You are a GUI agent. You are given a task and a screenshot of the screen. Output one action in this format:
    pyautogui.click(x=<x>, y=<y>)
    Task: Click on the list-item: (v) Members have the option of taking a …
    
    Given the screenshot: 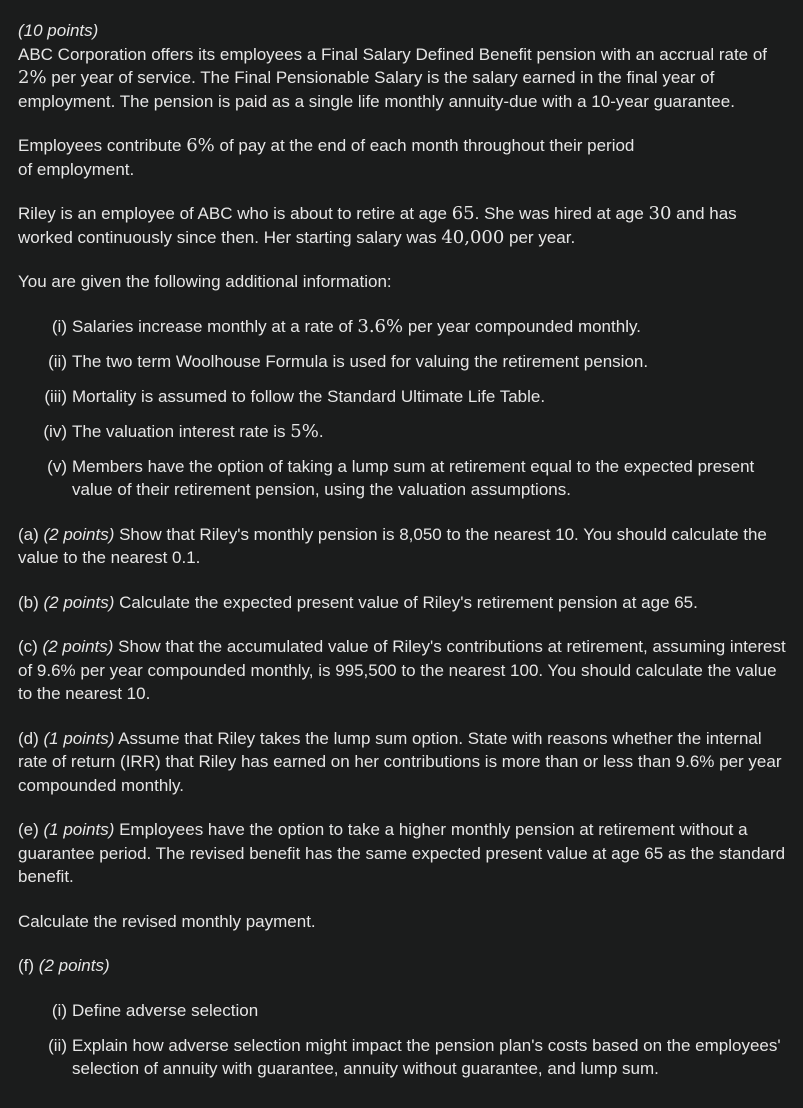 What is the action you would take?
    pyautogui.click(x=405, y=478)
    